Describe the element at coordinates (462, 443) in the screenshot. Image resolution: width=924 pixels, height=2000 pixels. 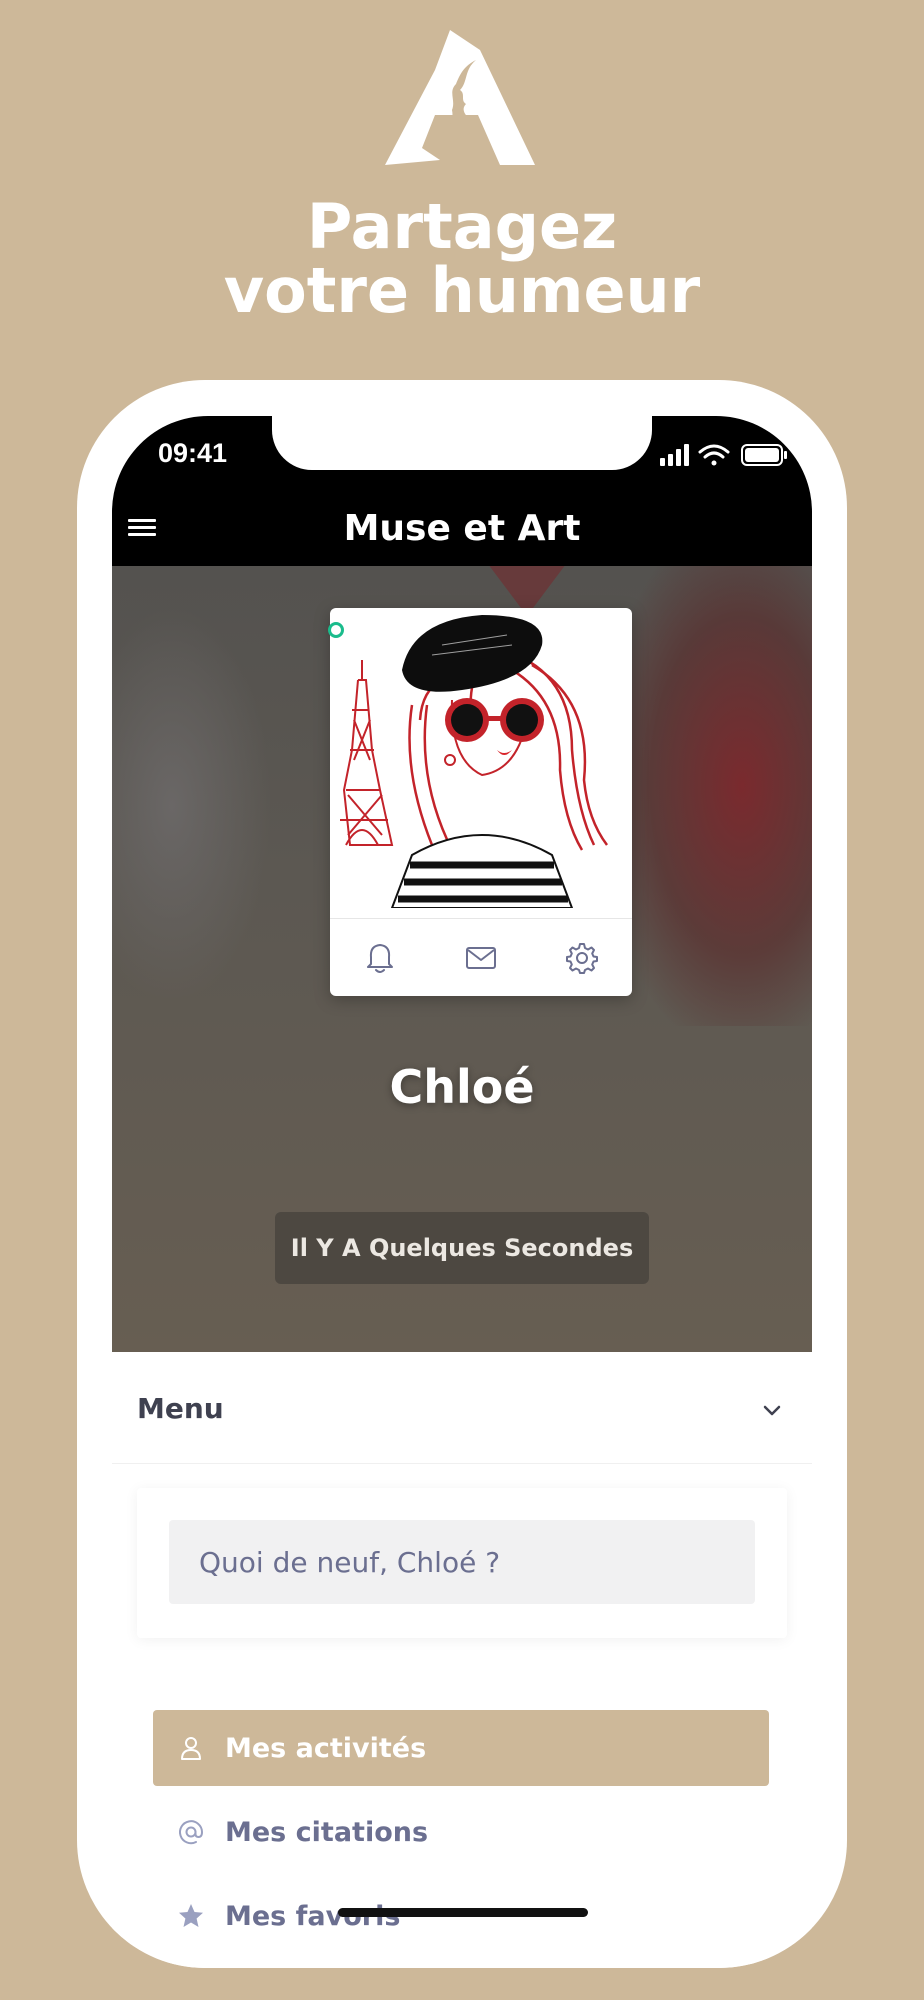
I see `phone-notch` at that location.